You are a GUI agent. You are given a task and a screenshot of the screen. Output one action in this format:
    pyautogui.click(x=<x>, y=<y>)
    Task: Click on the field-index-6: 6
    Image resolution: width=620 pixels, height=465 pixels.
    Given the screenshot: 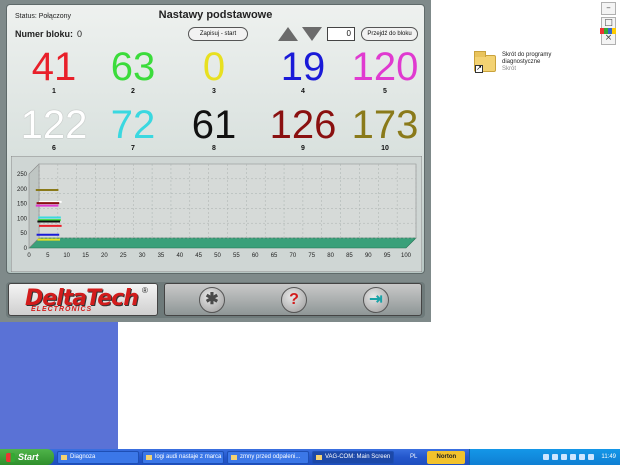 What is the action you would take?
    pyautogui.click(x=54, y=148)
    